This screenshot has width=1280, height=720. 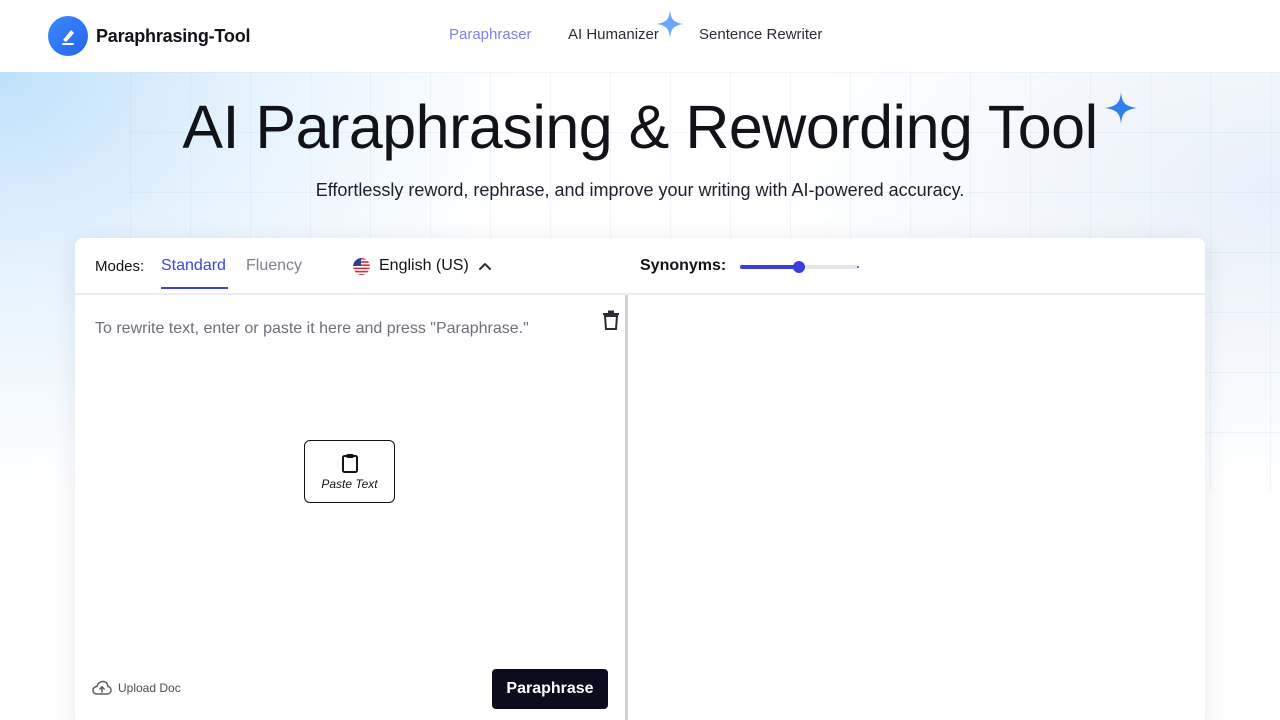 I want to click on paste-text-button: Paste Text, so click(x=349, y=471).